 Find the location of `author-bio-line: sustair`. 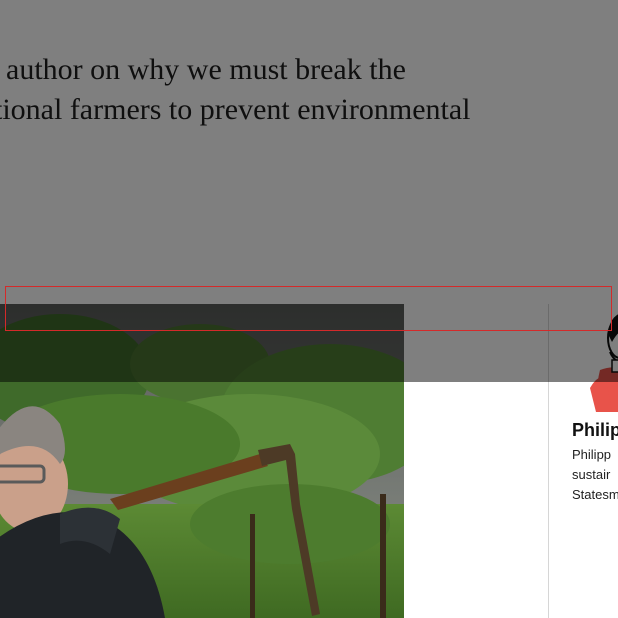

author-bio-line: sustair is located at coordinates (591, 474).